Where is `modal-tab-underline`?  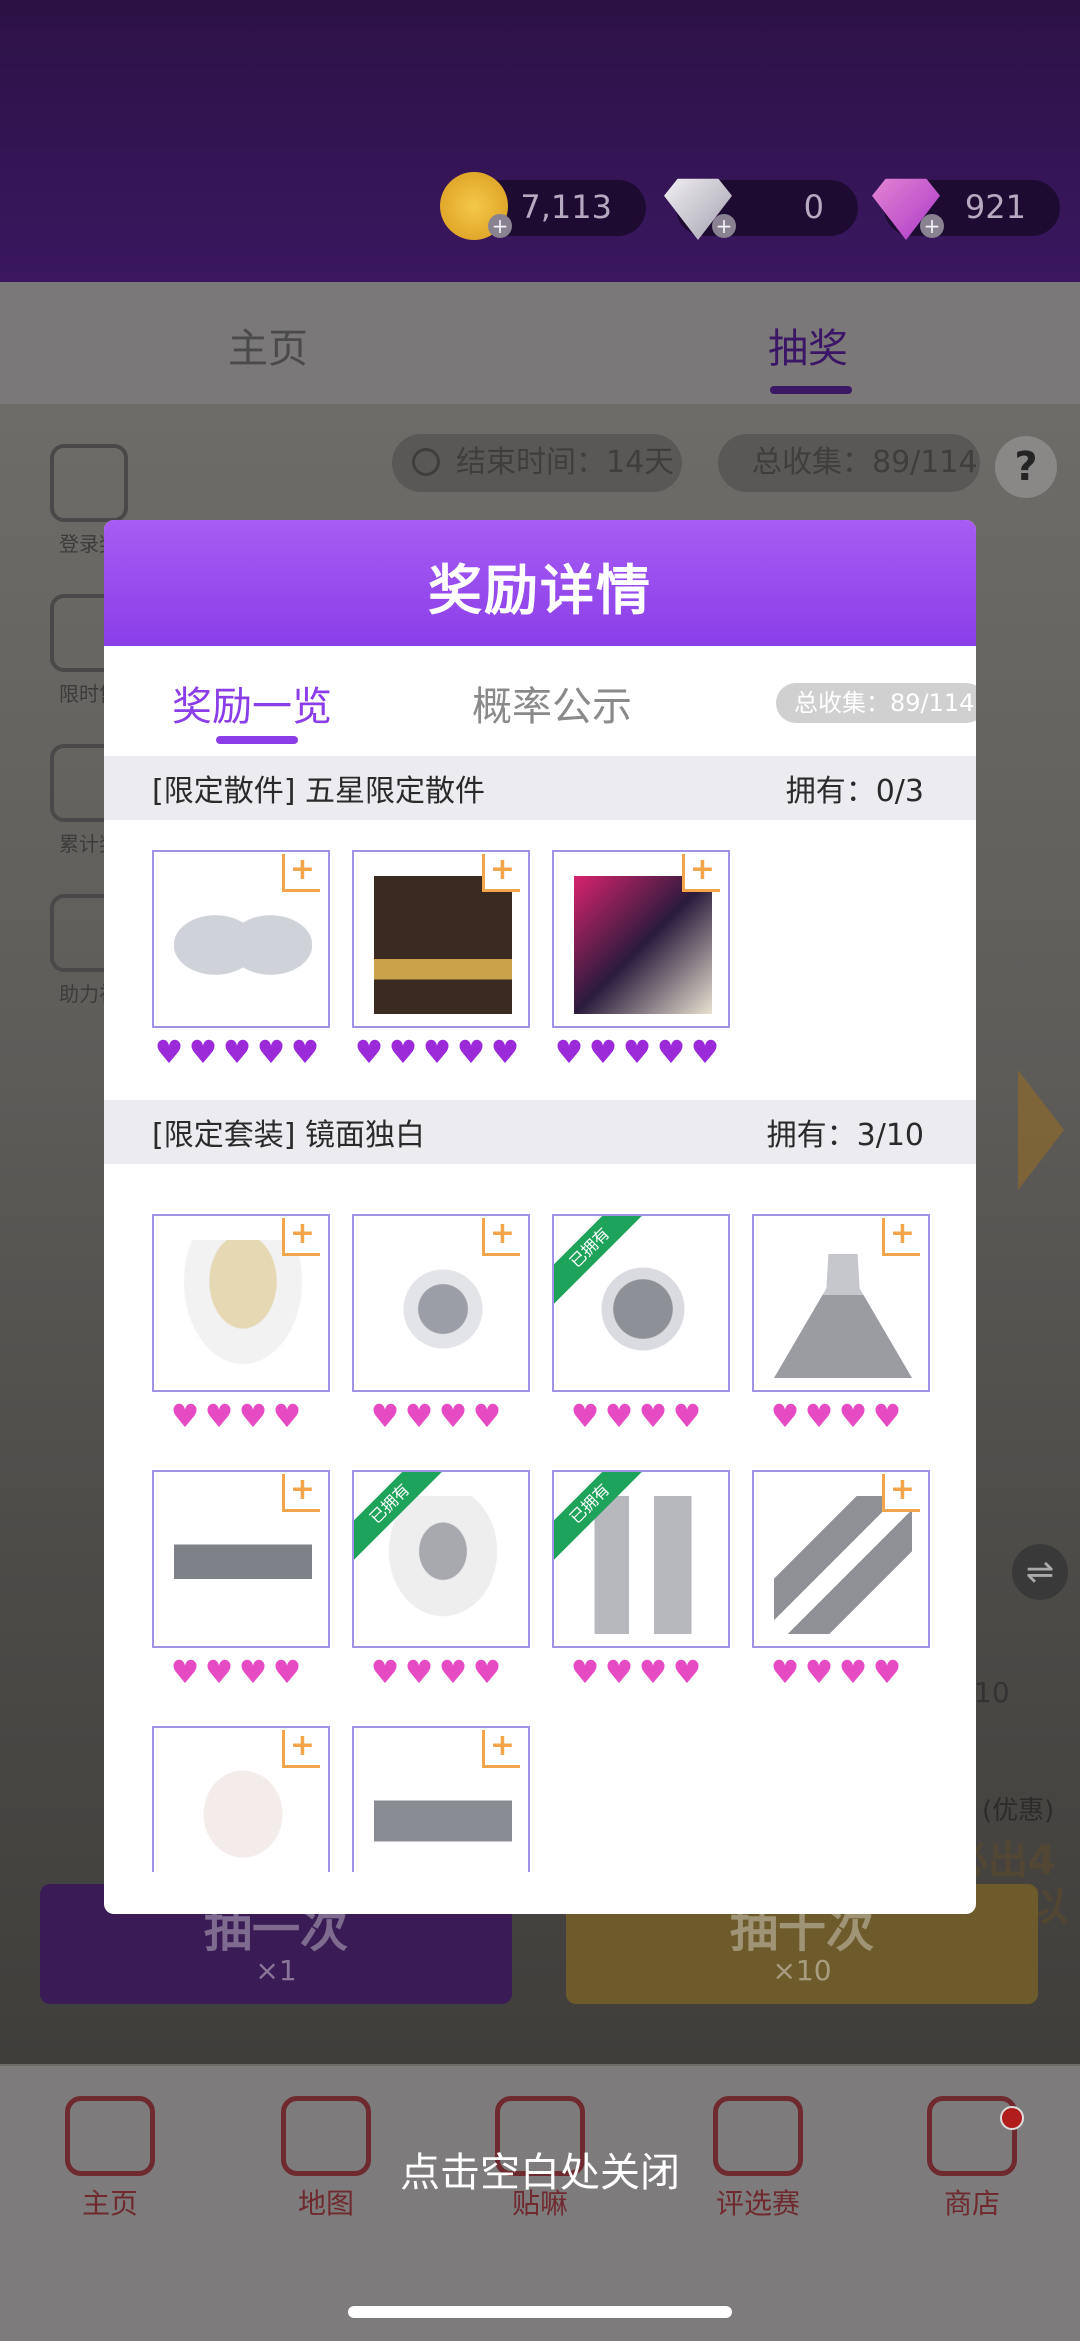 modal-tab-underline is located at coordinates (257, 740).